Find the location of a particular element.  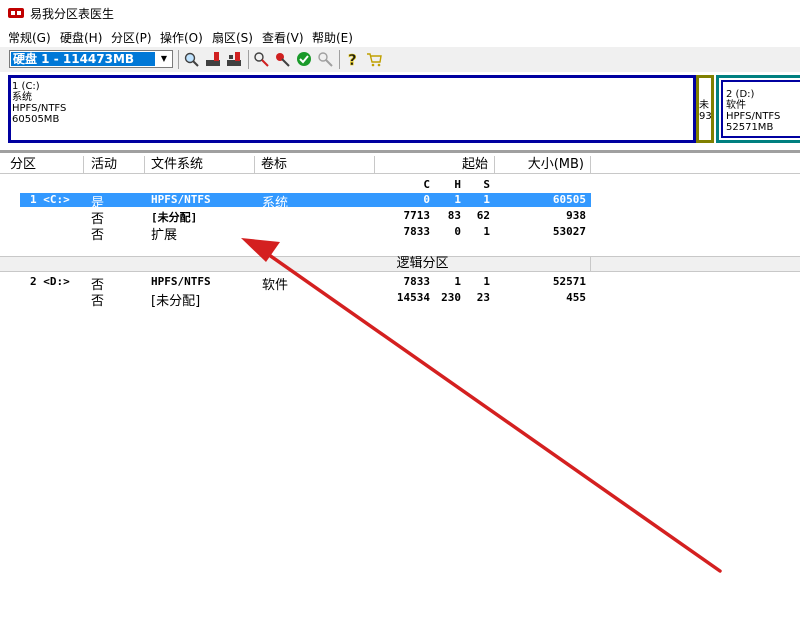

partition-d-name: 2 (D:) is located at coordinates (740, 94).